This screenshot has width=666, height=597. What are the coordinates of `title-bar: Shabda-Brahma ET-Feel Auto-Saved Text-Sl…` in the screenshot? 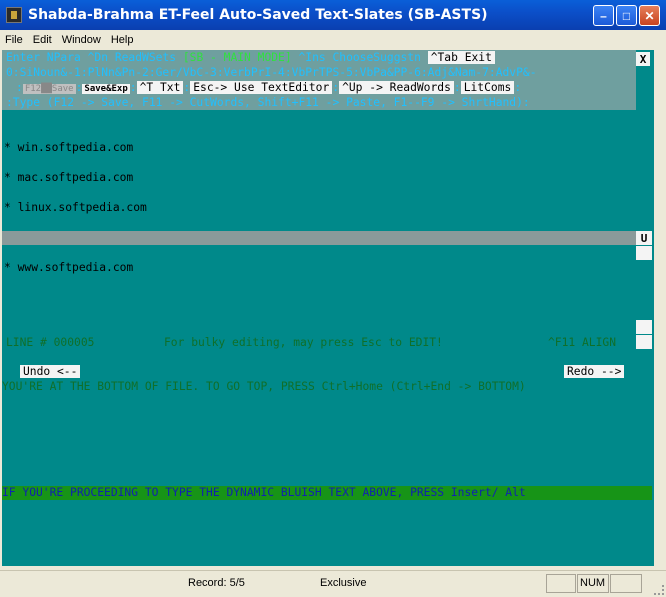 It's located at (333, 15).